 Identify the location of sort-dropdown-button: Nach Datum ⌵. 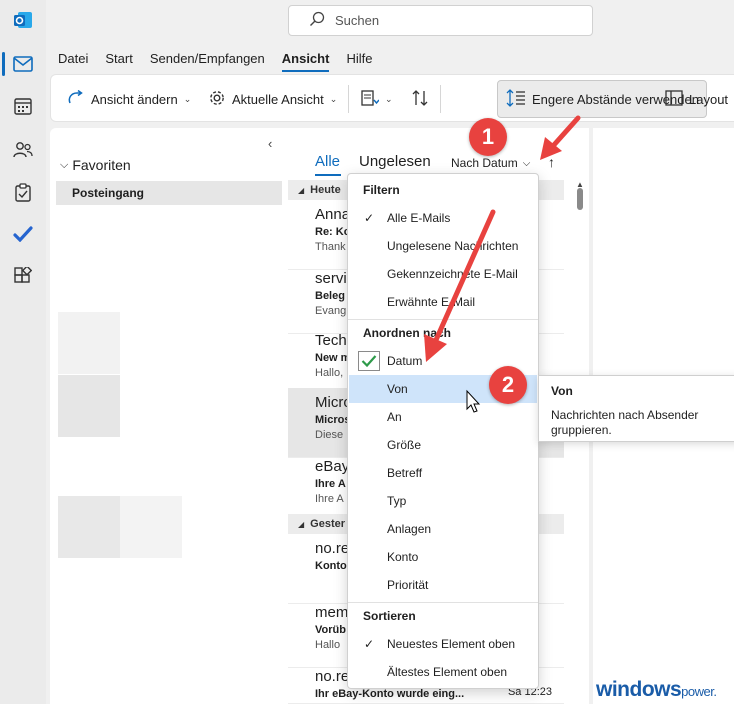
(490, 163).